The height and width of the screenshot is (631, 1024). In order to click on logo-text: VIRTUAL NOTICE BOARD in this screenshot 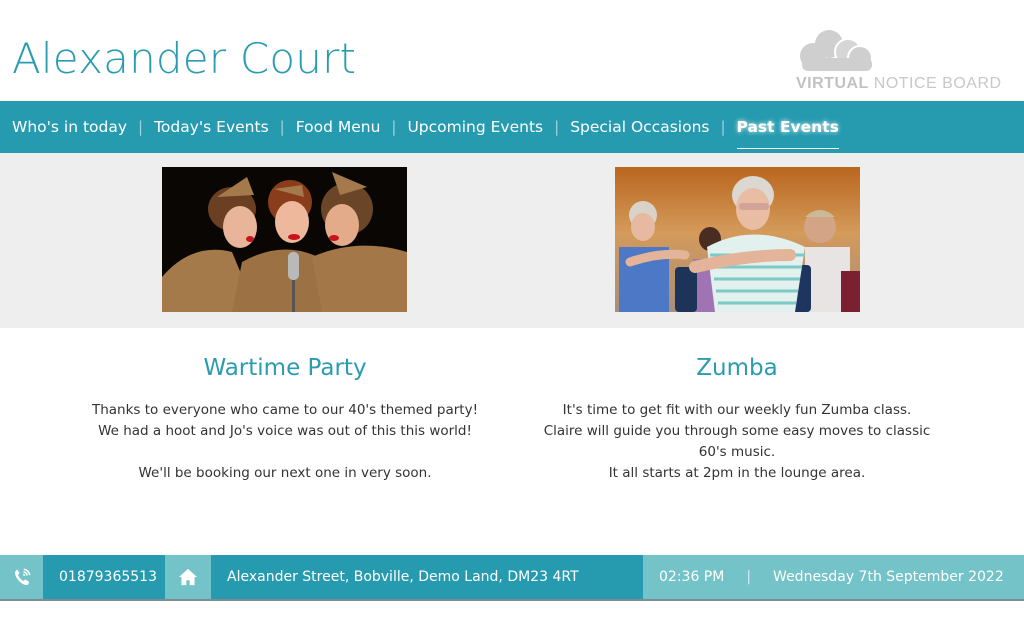, I will do `click(899, 84)`.